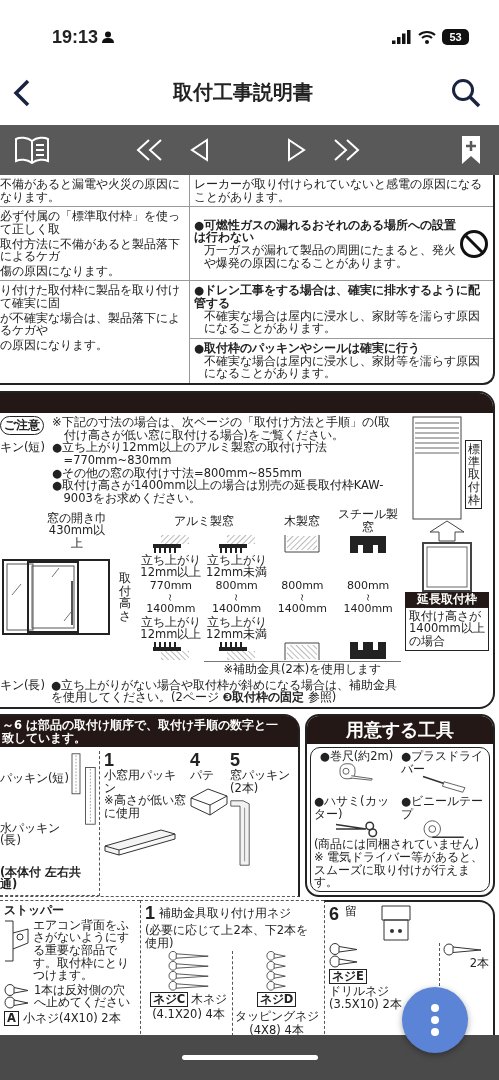 The width and height of the screenshot is (499, 1080). What do you see at coordinates (447, 599) in the screenshot?
I see `frame-label: 延長取付枠` at bounding box center [447, 599].